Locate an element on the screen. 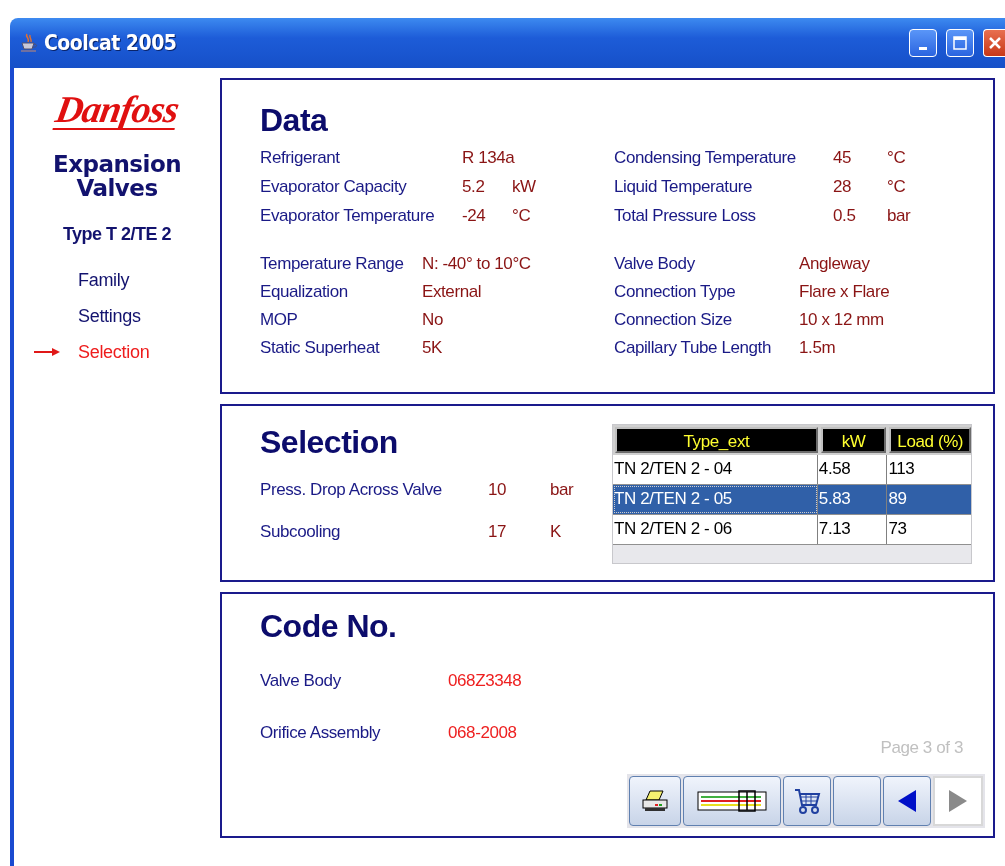 This screenshot has height=866, width=1005. page-indicator: Page 3 of 3 is located at coordinates (921, 747).